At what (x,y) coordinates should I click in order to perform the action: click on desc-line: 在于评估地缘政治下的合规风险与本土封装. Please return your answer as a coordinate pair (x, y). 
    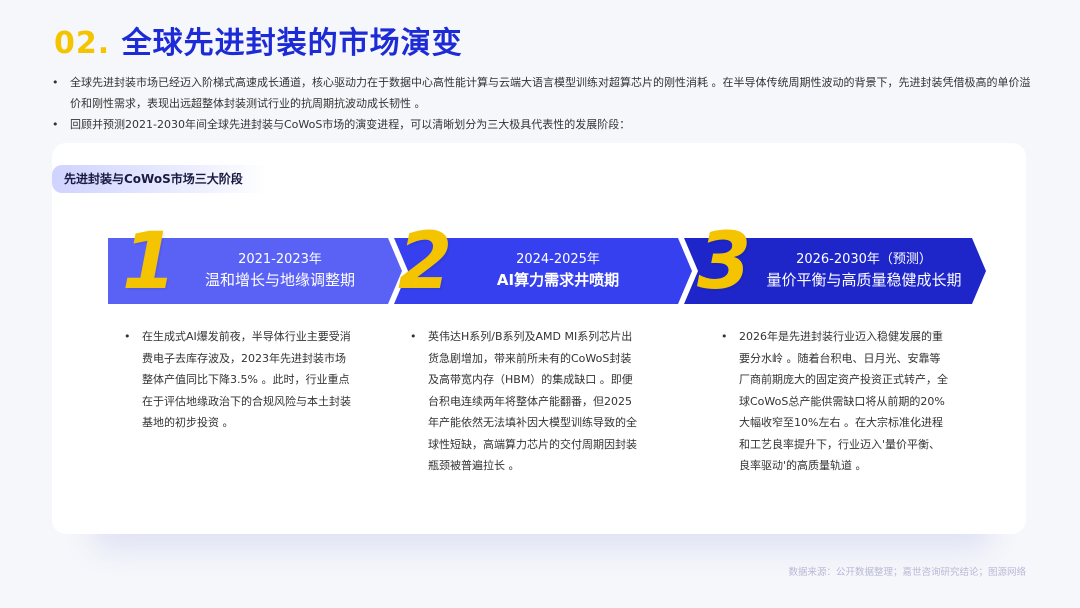
    Looking at the image, I should click on (246, 401).